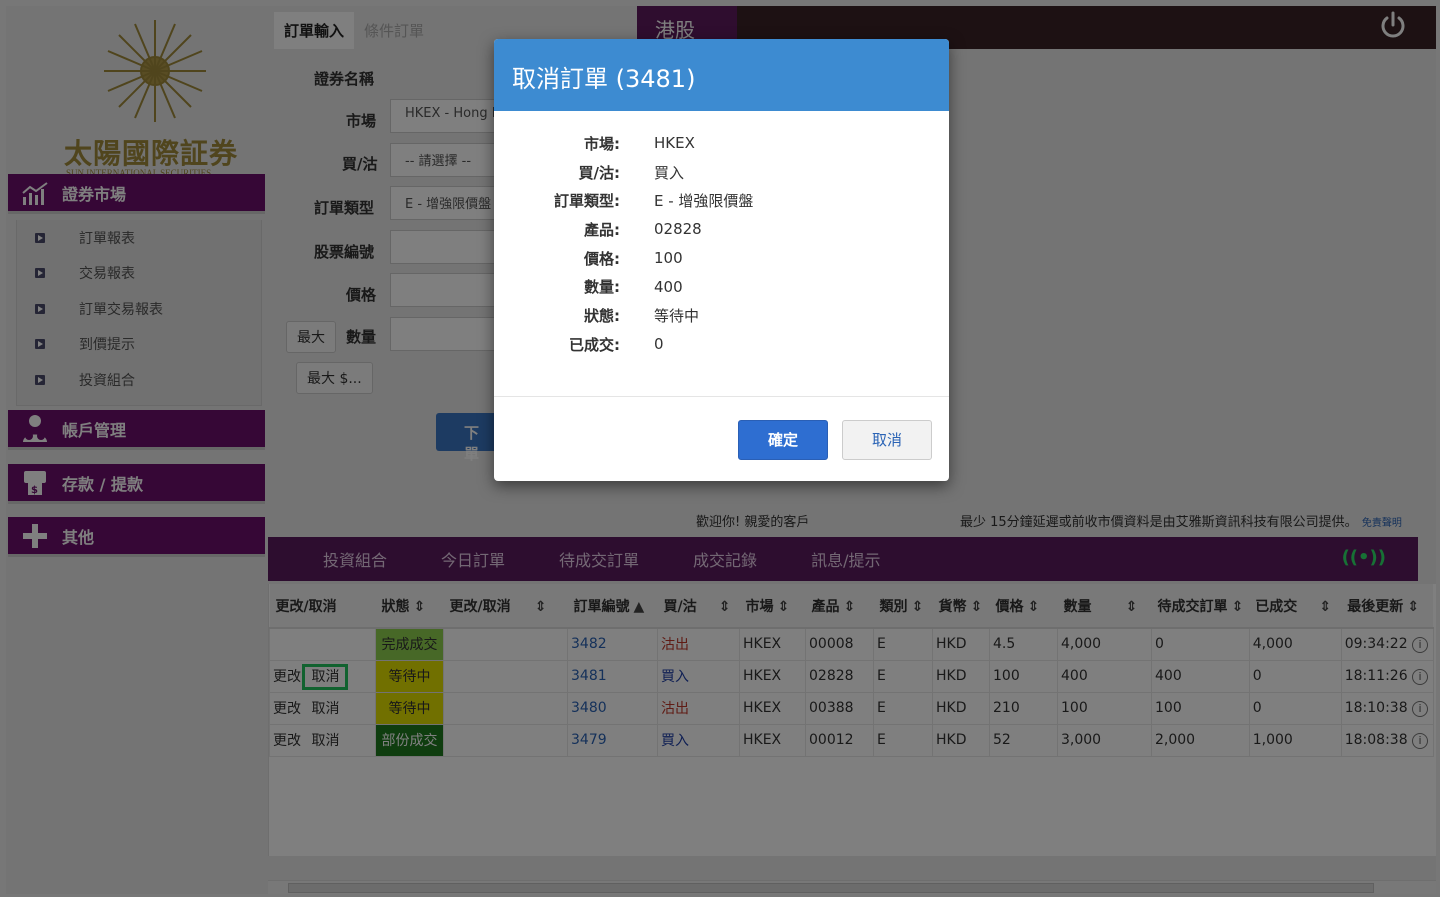 This screenshot has width=1440, height=897. Describe the element at coordinates (668, 258) in the screenshot. I see `field-value: 100` at that location.